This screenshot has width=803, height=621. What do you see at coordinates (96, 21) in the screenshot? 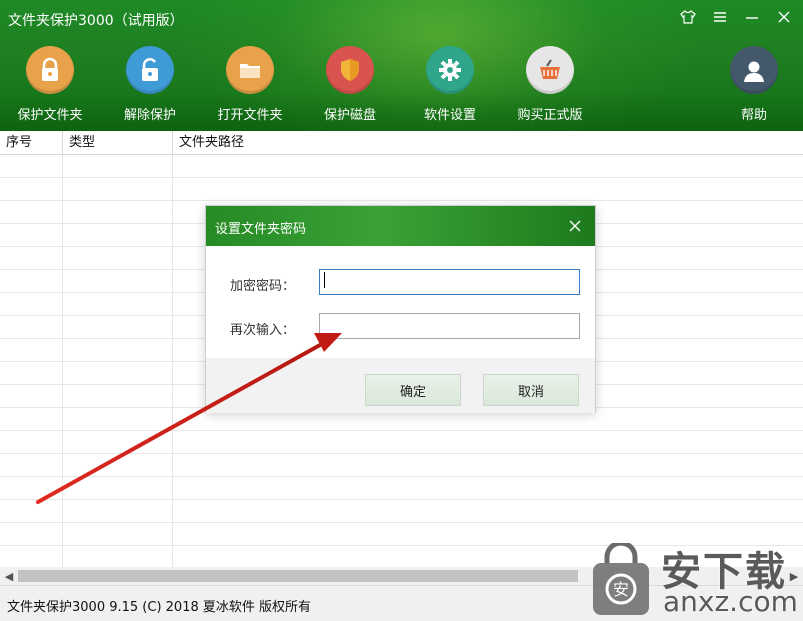
I see `window-title: 文件夹保护3000（试用版）` at bounding box center [96, 21].